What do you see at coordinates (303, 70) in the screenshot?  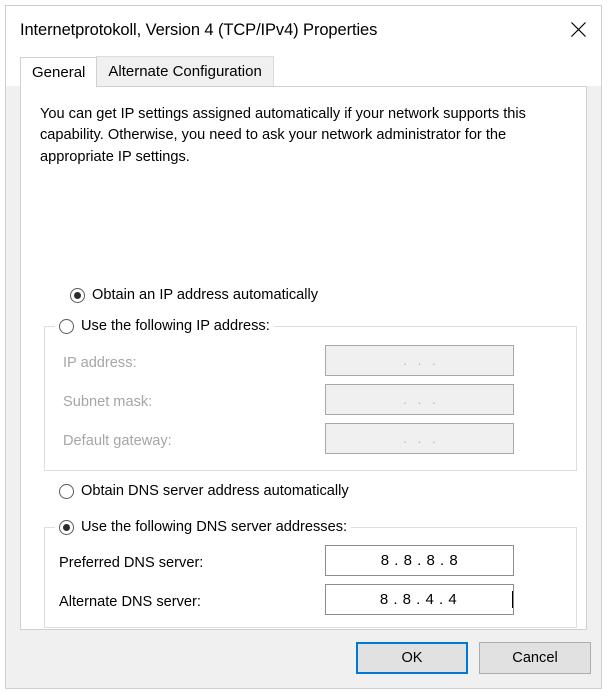 I see `tab-strip: General Alternate Configuration` at bounding box center [303, 70].